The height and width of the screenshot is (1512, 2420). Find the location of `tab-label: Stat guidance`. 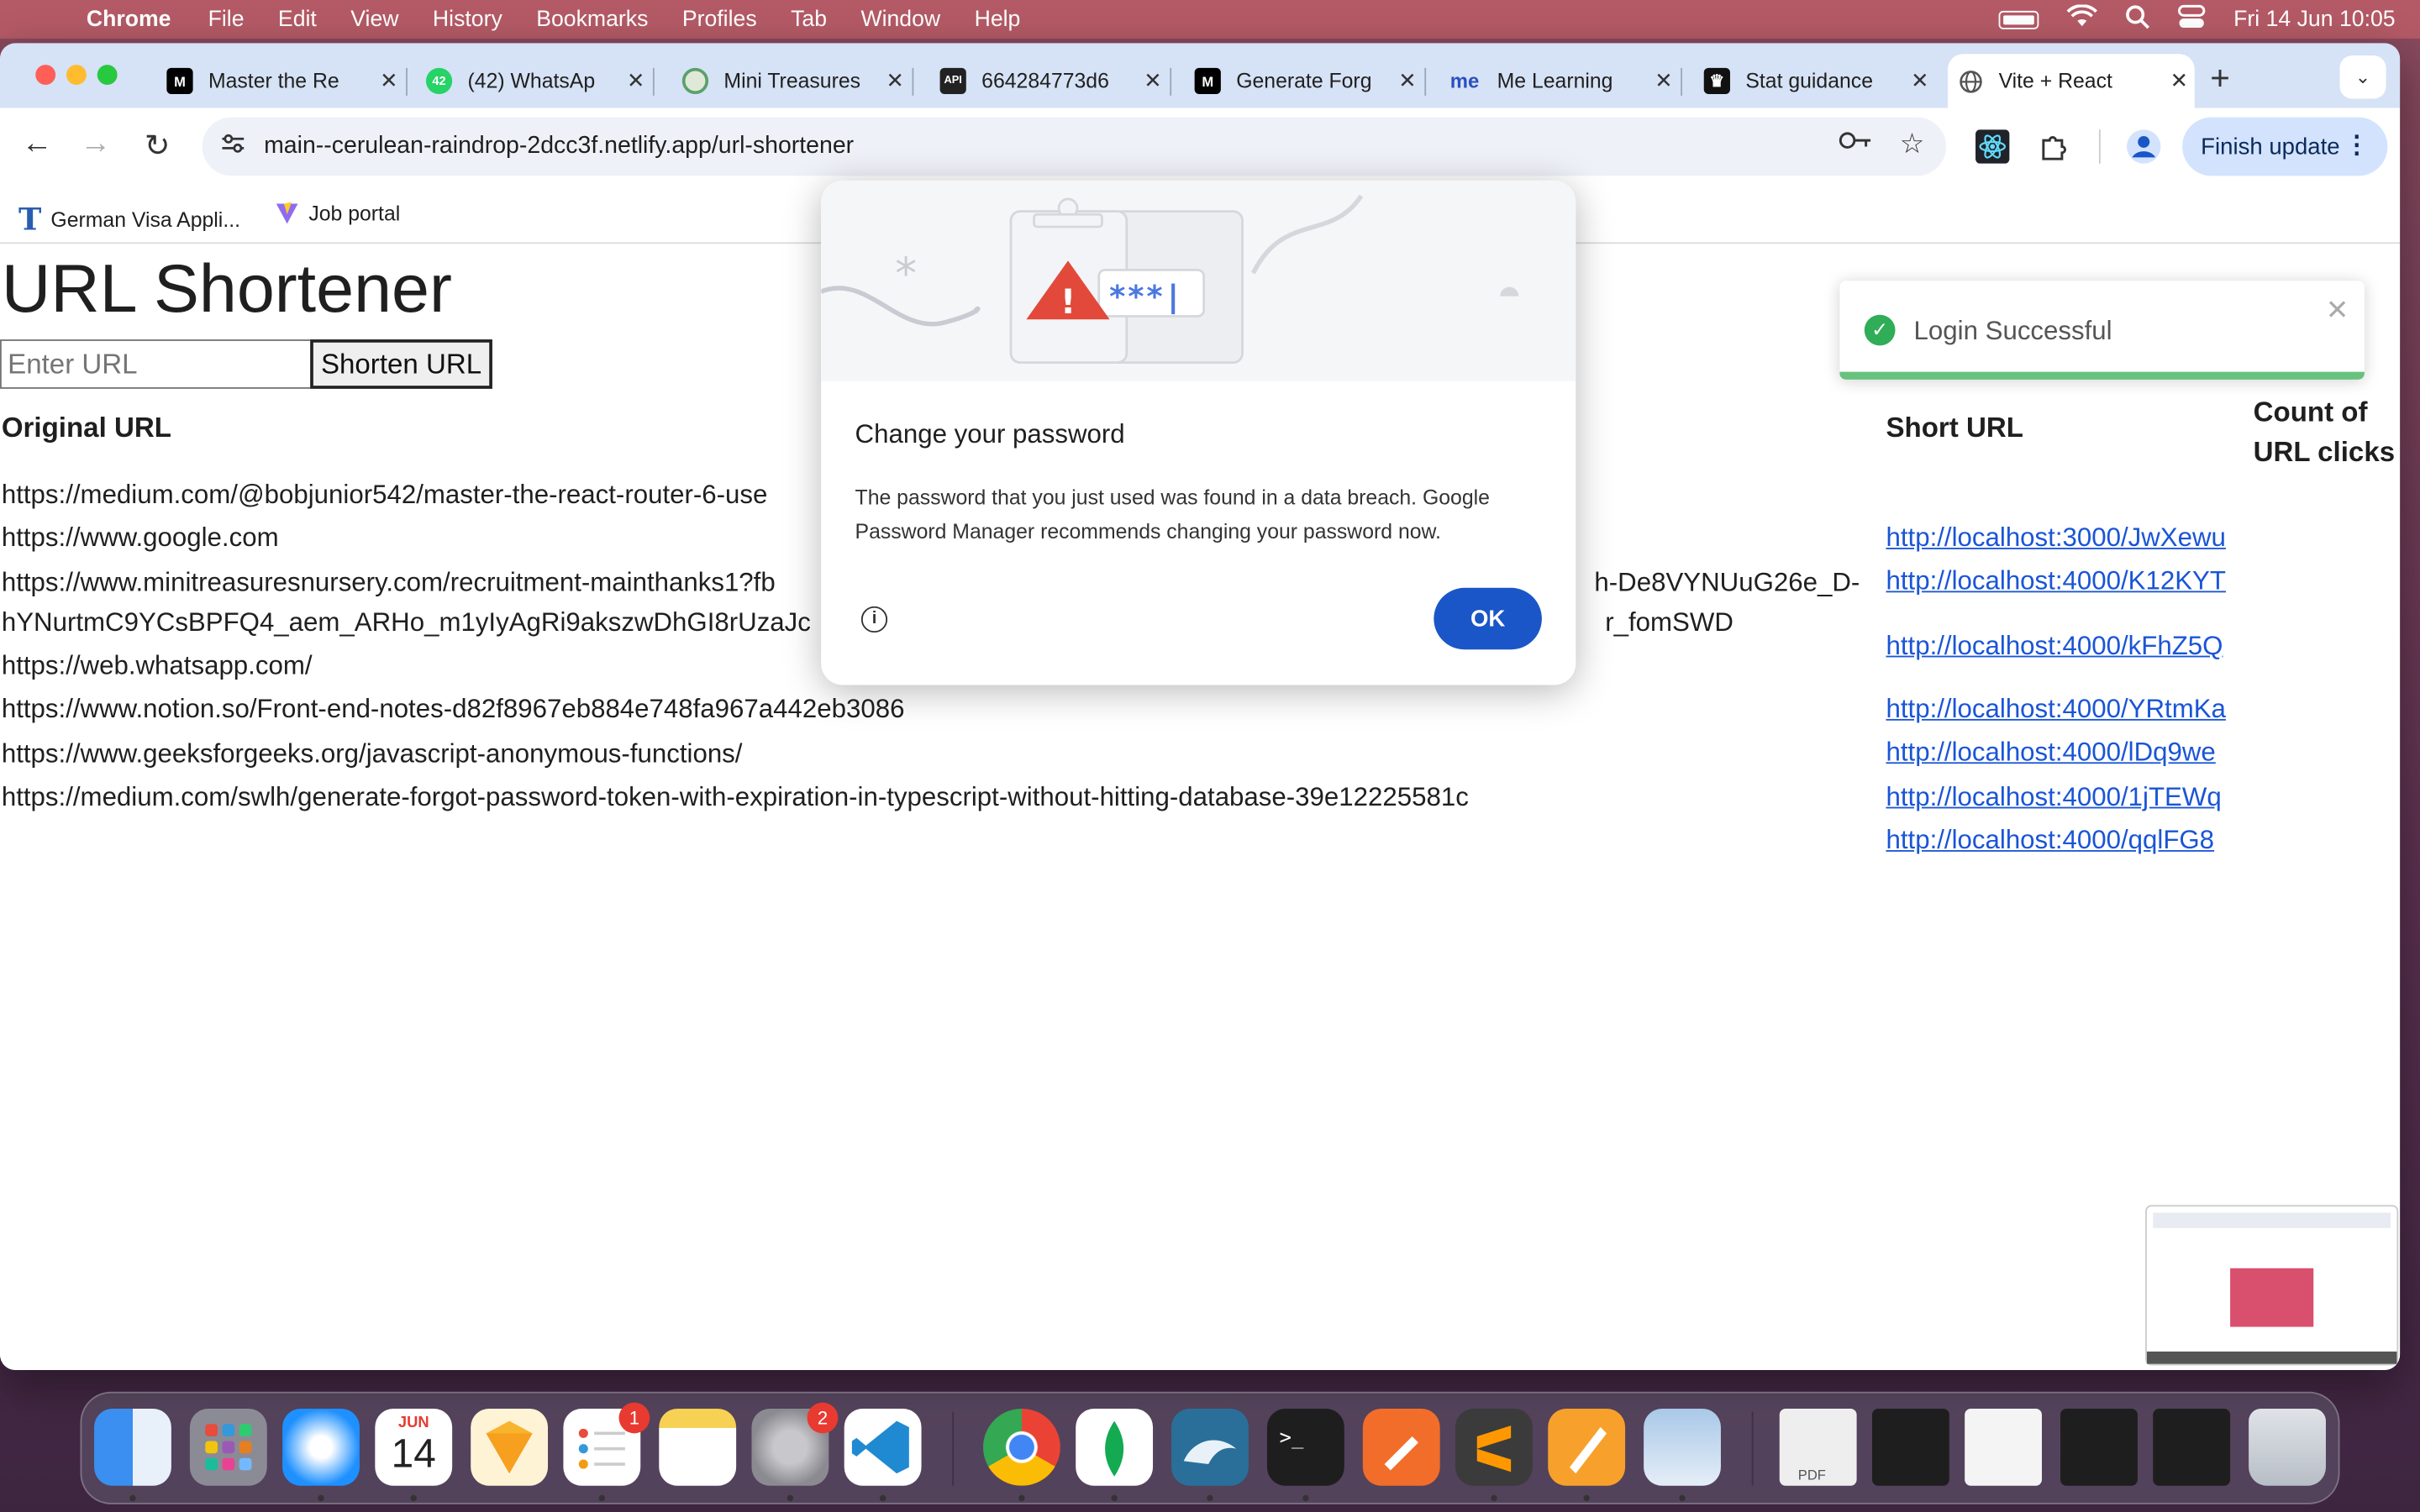

tab-label: Stat guidance is located at coordinates (1809, 81).